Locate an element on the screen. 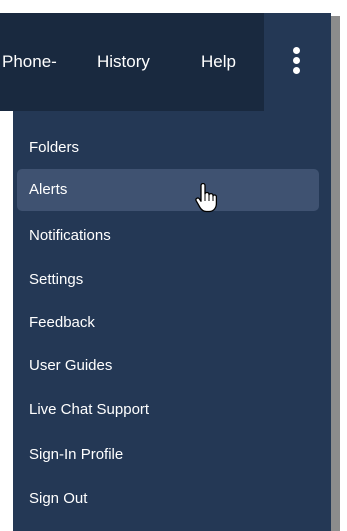 This screenshot has width=347, height=531. menu-item-label: User Guides is located at coordinates (71, 365).